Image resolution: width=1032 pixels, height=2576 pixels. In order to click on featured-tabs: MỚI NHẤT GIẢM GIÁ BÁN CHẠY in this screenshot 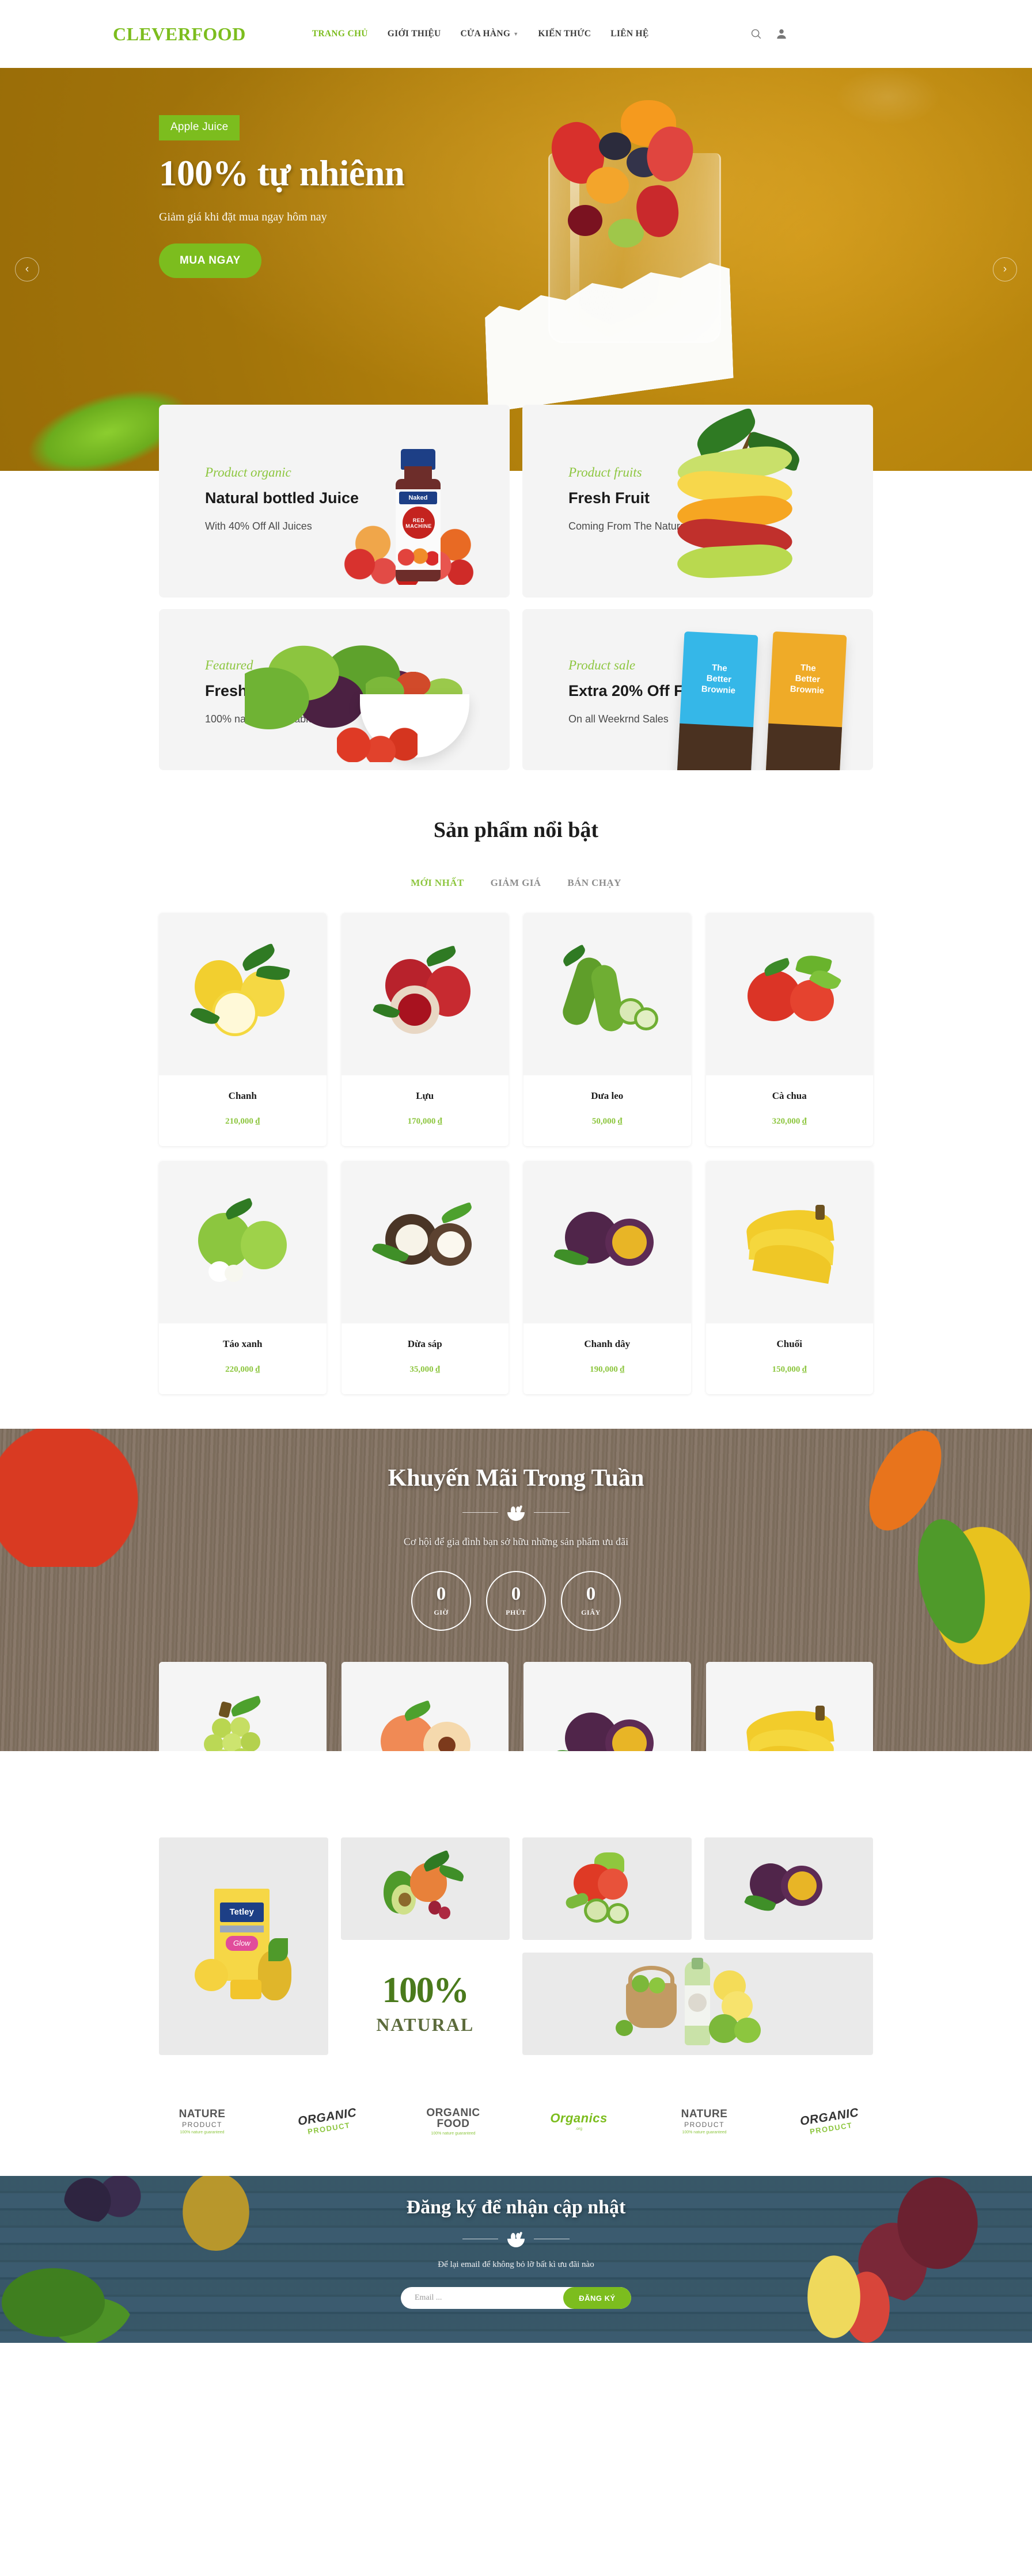, I will do `click(516, 883)`.